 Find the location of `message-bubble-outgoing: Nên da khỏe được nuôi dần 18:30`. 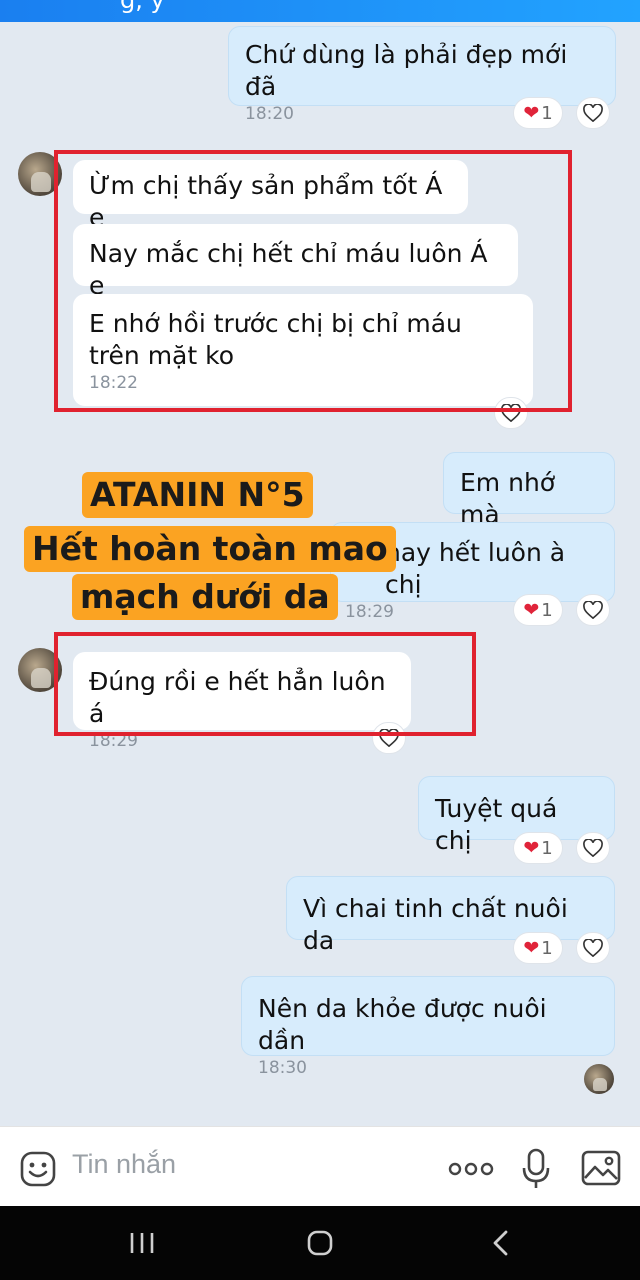

message-bubble-outgoing: Nên da khỏe được nuôi dần 18:30 is located at coordinates (428, 1027).